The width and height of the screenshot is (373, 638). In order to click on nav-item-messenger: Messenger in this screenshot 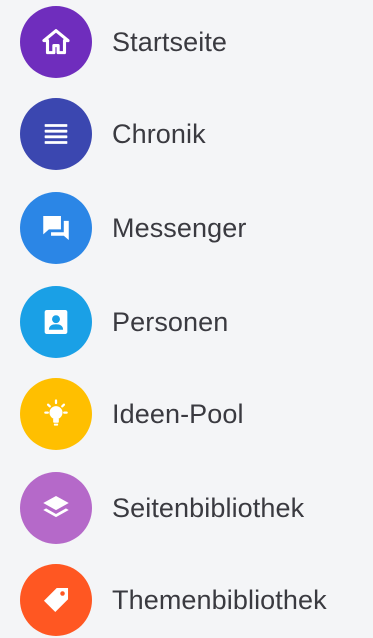, I will do `click(186, 228)`.